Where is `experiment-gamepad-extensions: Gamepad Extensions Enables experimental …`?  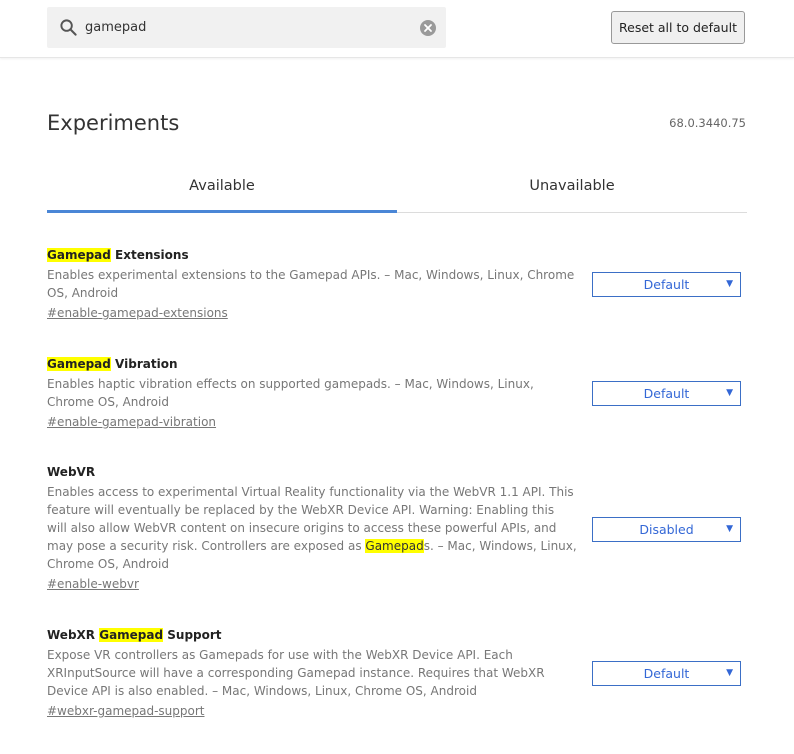
experiment-gamepad-extensions: Gamepad Extensions Enables experimental … is located at coordinates (397, 284).